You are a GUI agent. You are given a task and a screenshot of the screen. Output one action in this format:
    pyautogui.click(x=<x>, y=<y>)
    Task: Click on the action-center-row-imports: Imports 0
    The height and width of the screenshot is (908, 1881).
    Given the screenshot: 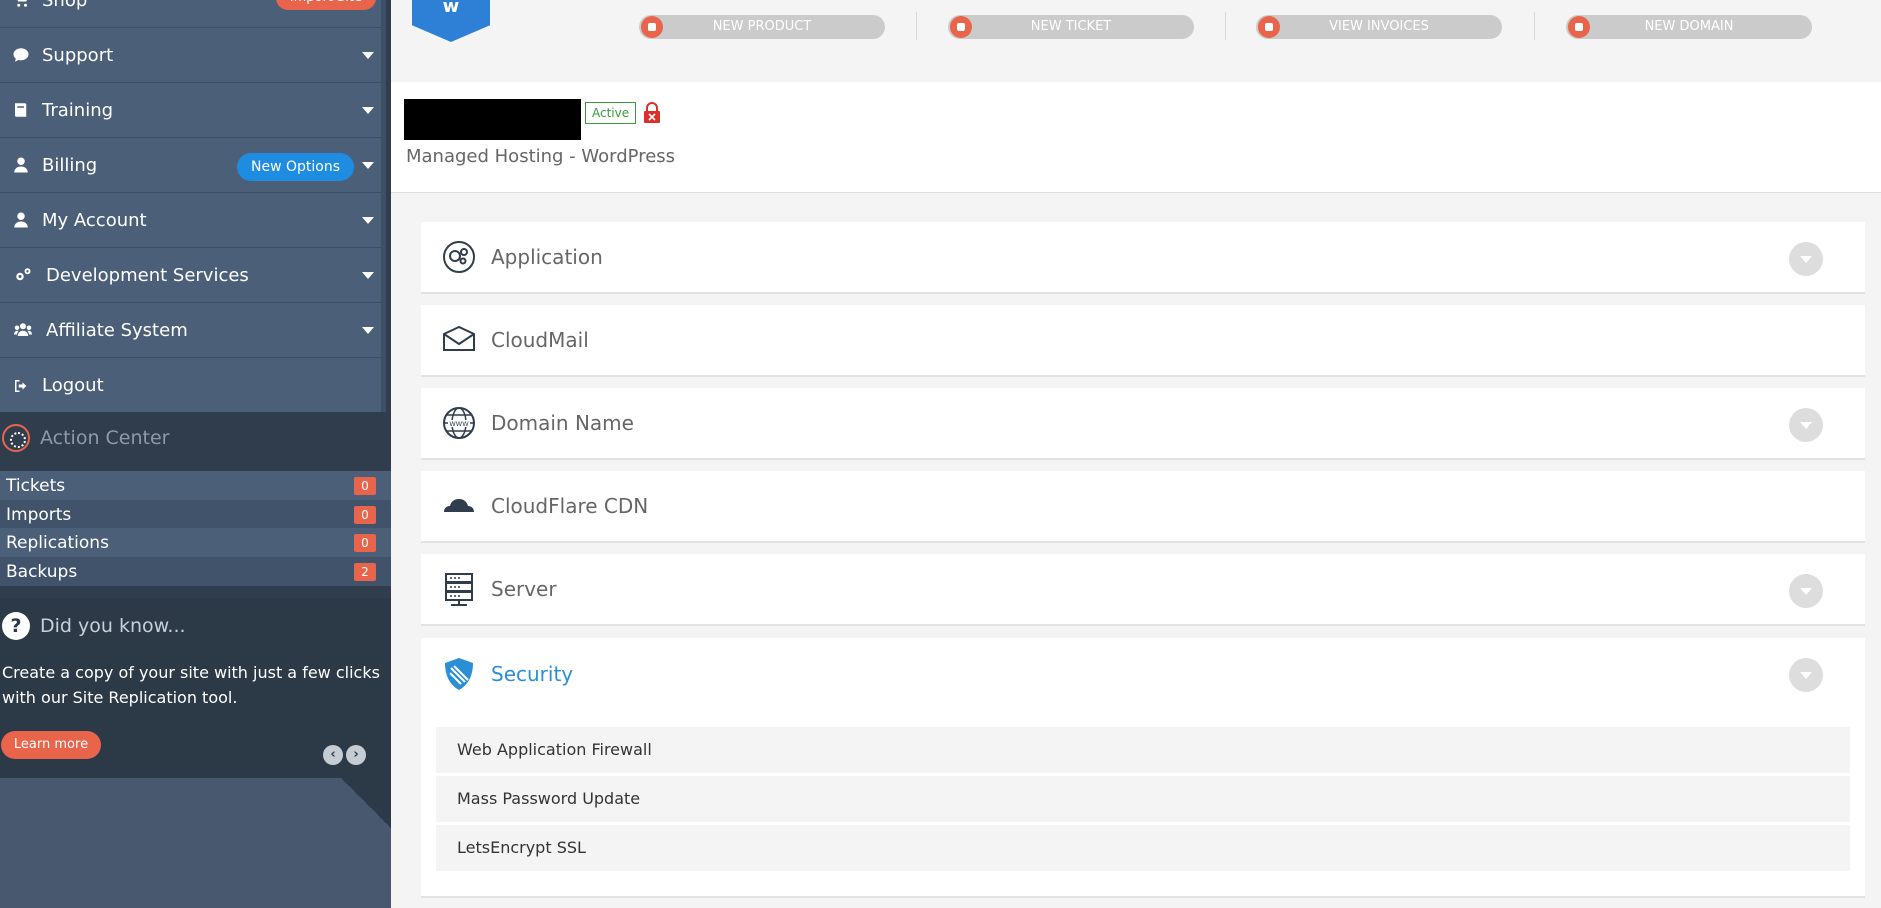 What is the action you would take?
    pyautogui.click(x=195, y=514)
    